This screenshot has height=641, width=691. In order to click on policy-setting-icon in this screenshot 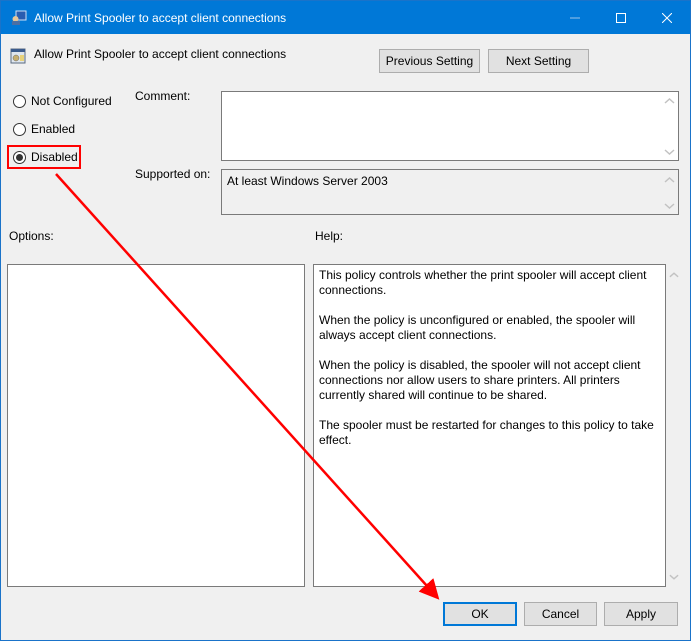, I will do `click(18, 56)`.